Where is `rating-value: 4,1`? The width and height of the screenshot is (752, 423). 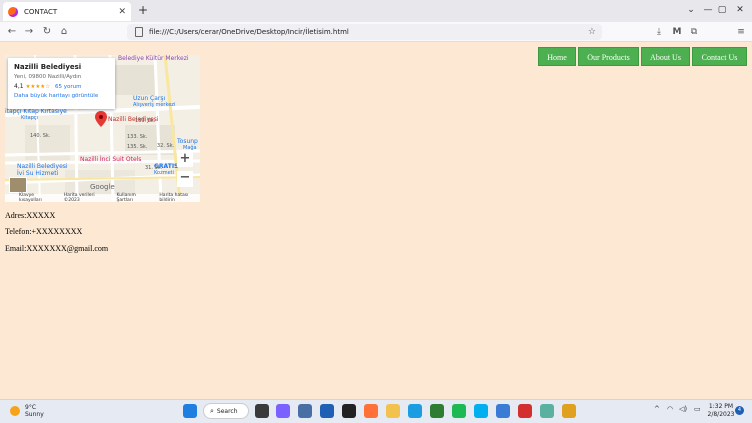
rating-value: 4,1 is located at coordinates (19, 86).